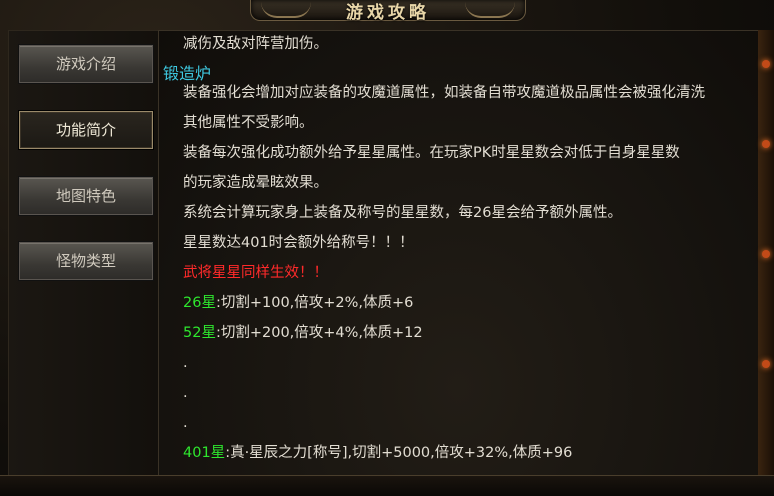 Image resolution: width=774 pixels, height=496 pixels. Describe the element at coordinates (255, 44) in the screenshot. I see `intro-line: 减伤及敌对阵营加伤。` at that location.